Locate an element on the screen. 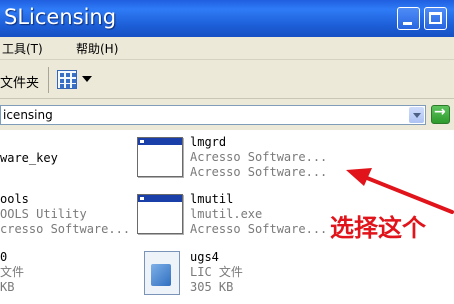 The height and width of the screenshot is (304, 454). annotation-arrow is located at coordinates (400, 191).